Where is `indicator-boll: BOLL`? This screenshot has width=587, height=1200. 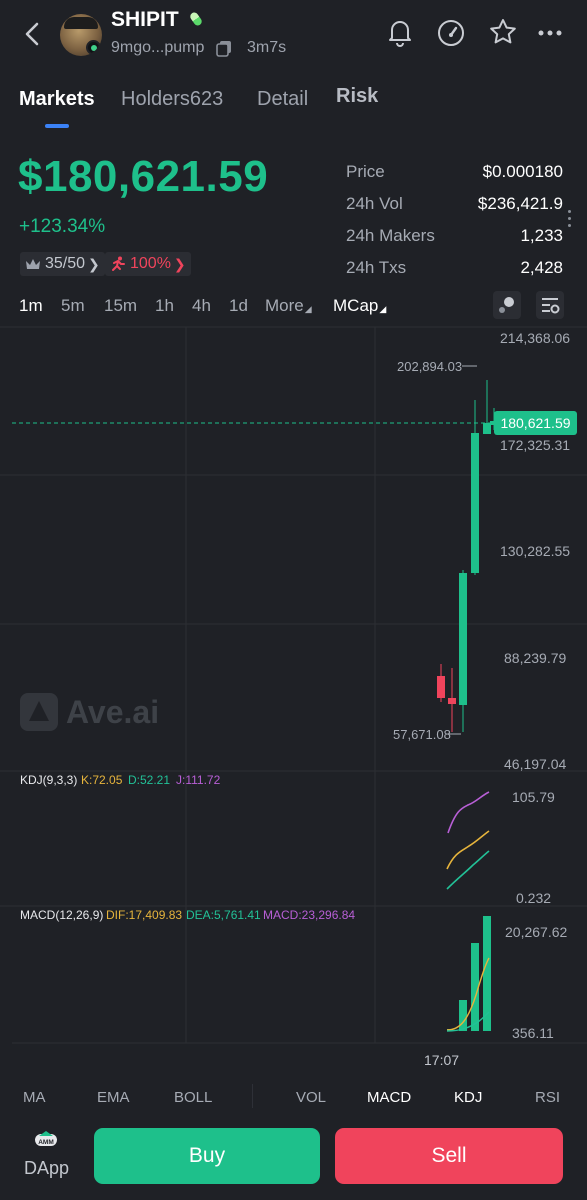 indicator-boll: BOLL is located at coordinates (193, 1097).